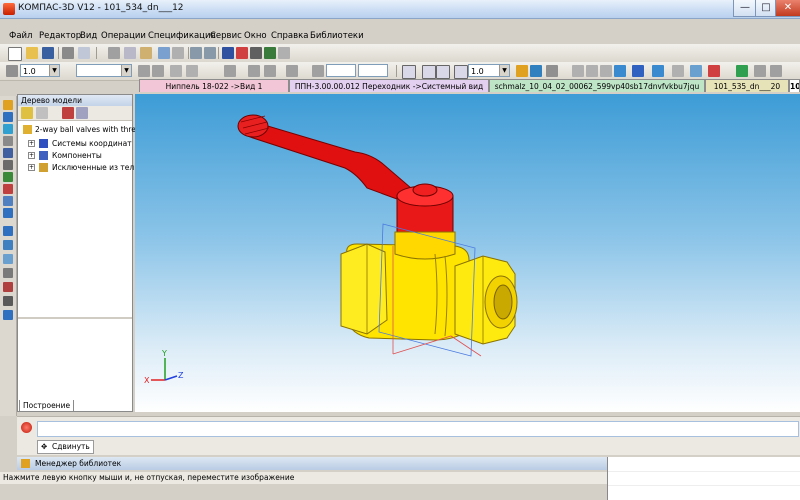 This screenshot has width=800, height=500. I want to click on view-orientation-icon, so click(552, 71).